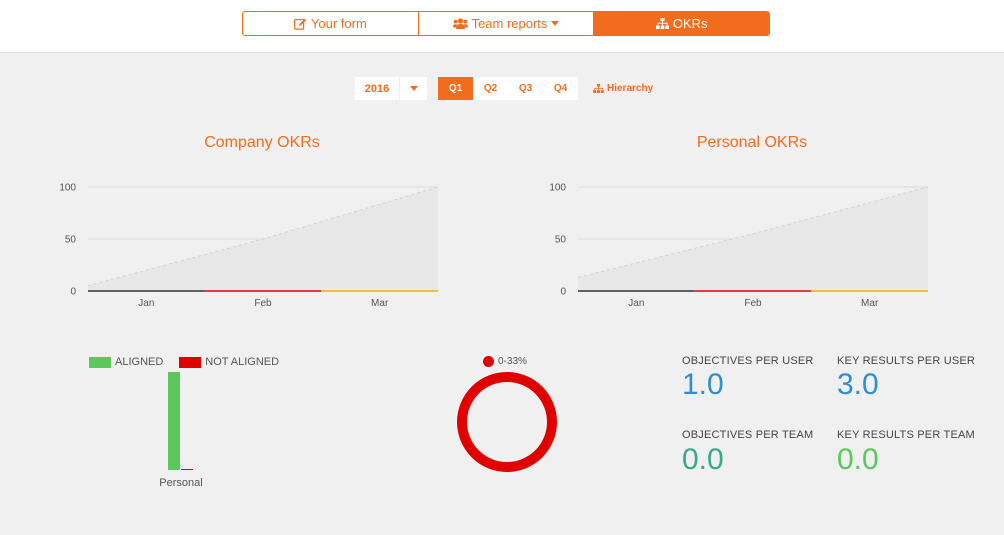 This screenshot has width=1004, height=535. What do you see at coordinates (391, 88) in the screenshot?
I see `year-select: 2016` at bounding box center [391, 88].